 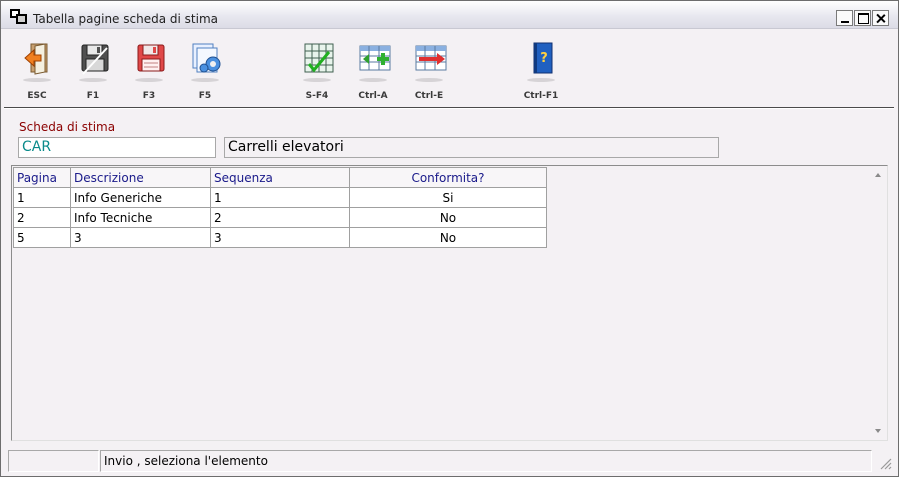 I want to click on save-button: F1, so click(x=93, y=69).